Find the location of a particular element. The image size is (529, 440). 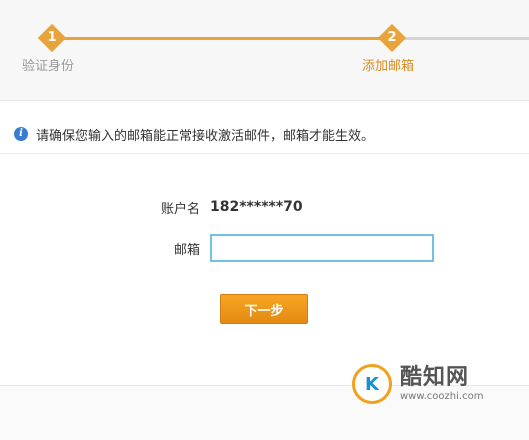

step-2-label: 添加邮箱 is located at coordinates (388, 66).